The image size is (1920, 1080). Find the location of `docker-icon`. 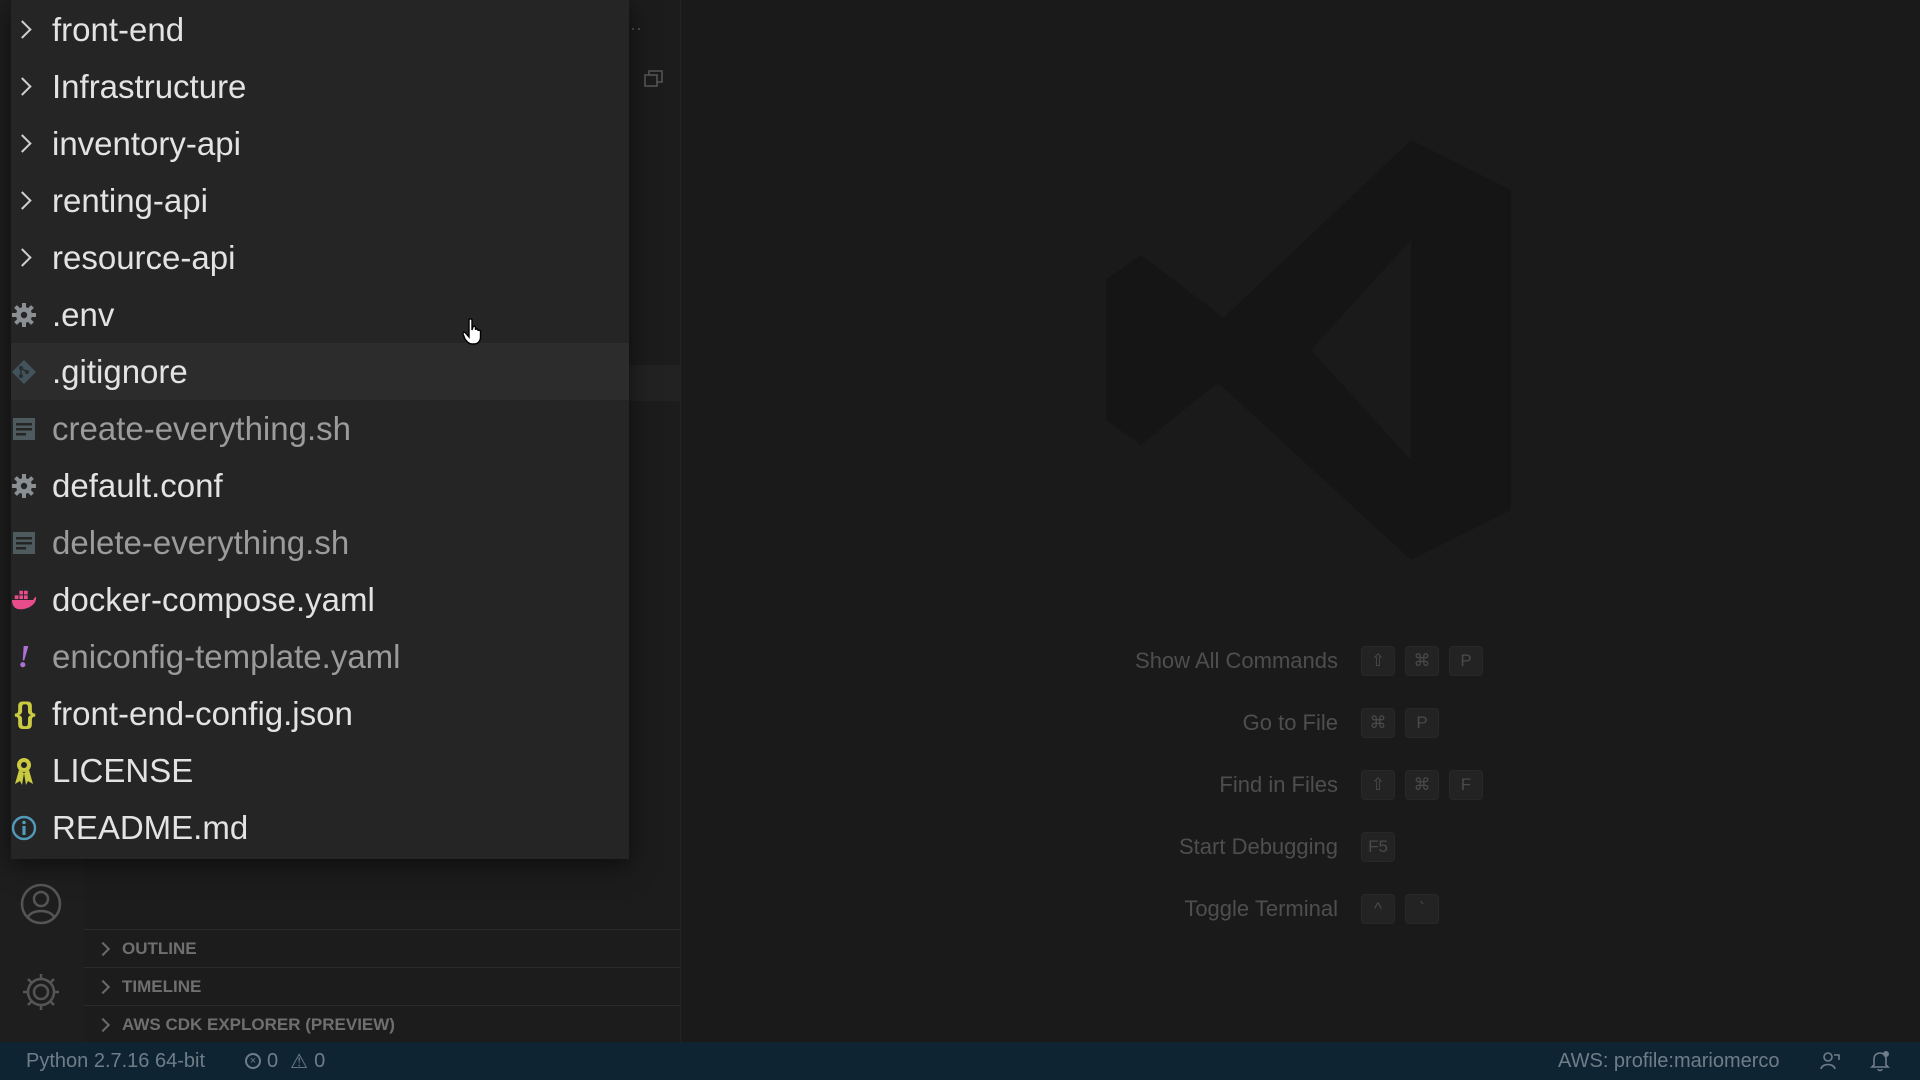

docker-icon is located at coordinates (24, 600).